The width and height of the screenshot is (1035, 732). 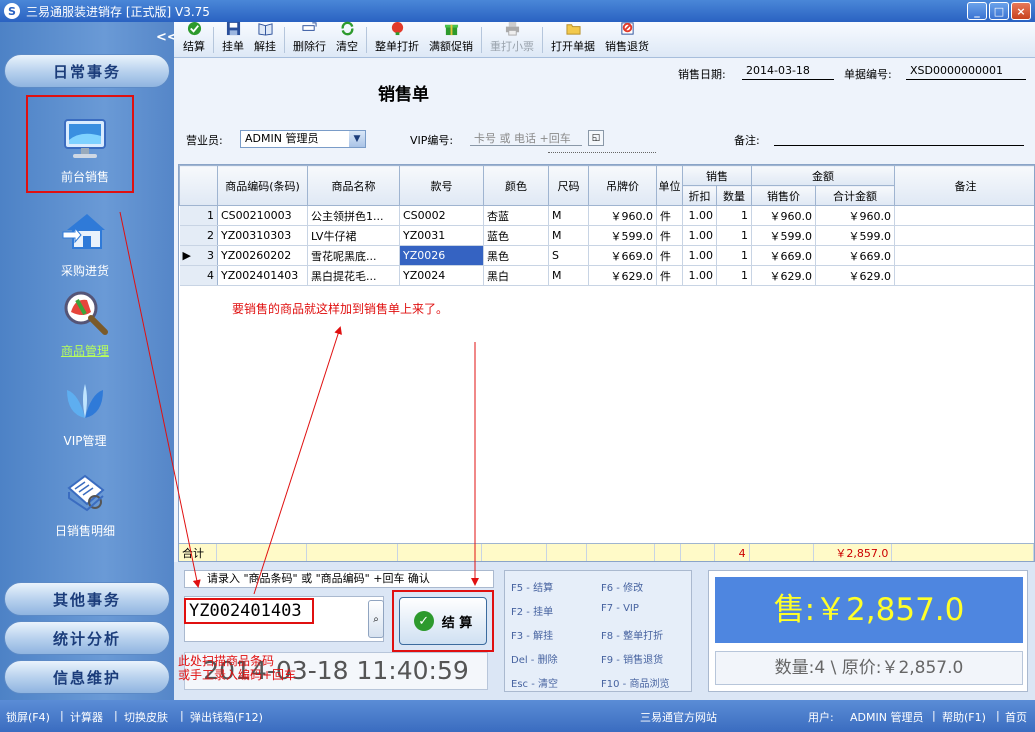 I want to click on promotion-button: 满额促销, so click(x=451, y=39).